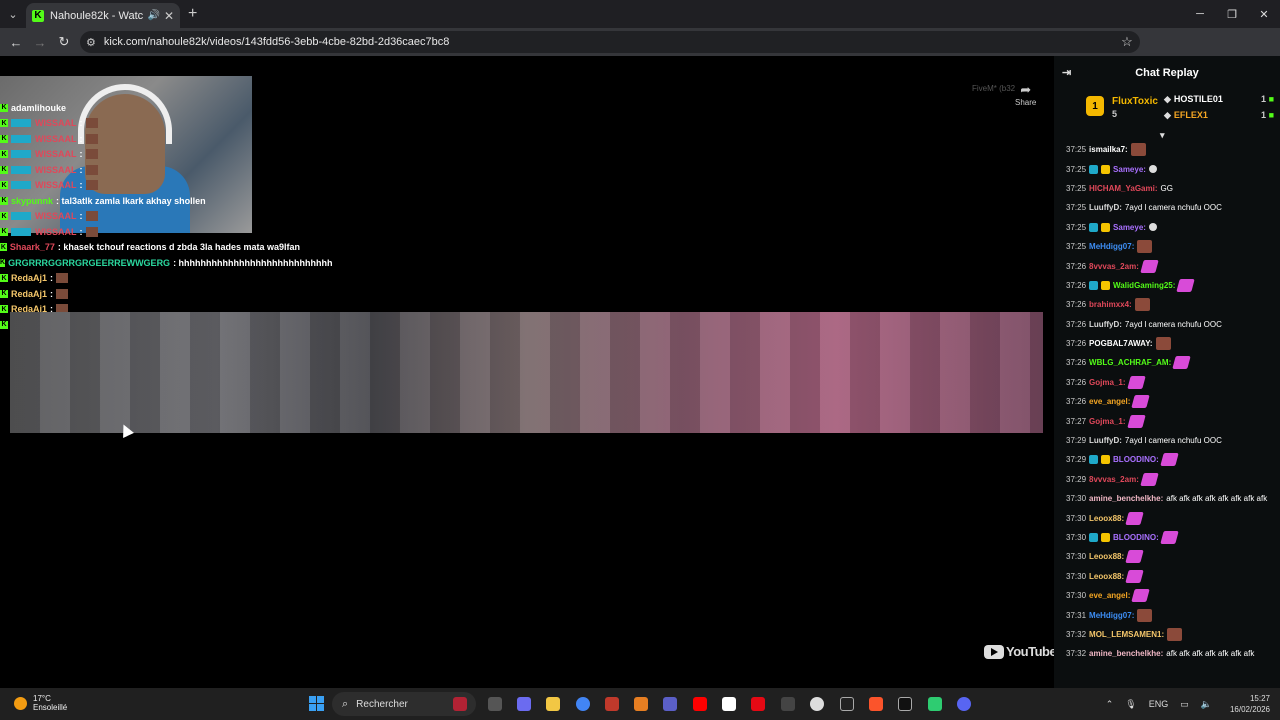 The image size is (1280, 720). What do you see at coordinates (700, 704) in the screenshot?
I see `youtube-app-icon` at bounding box center [700, 704].